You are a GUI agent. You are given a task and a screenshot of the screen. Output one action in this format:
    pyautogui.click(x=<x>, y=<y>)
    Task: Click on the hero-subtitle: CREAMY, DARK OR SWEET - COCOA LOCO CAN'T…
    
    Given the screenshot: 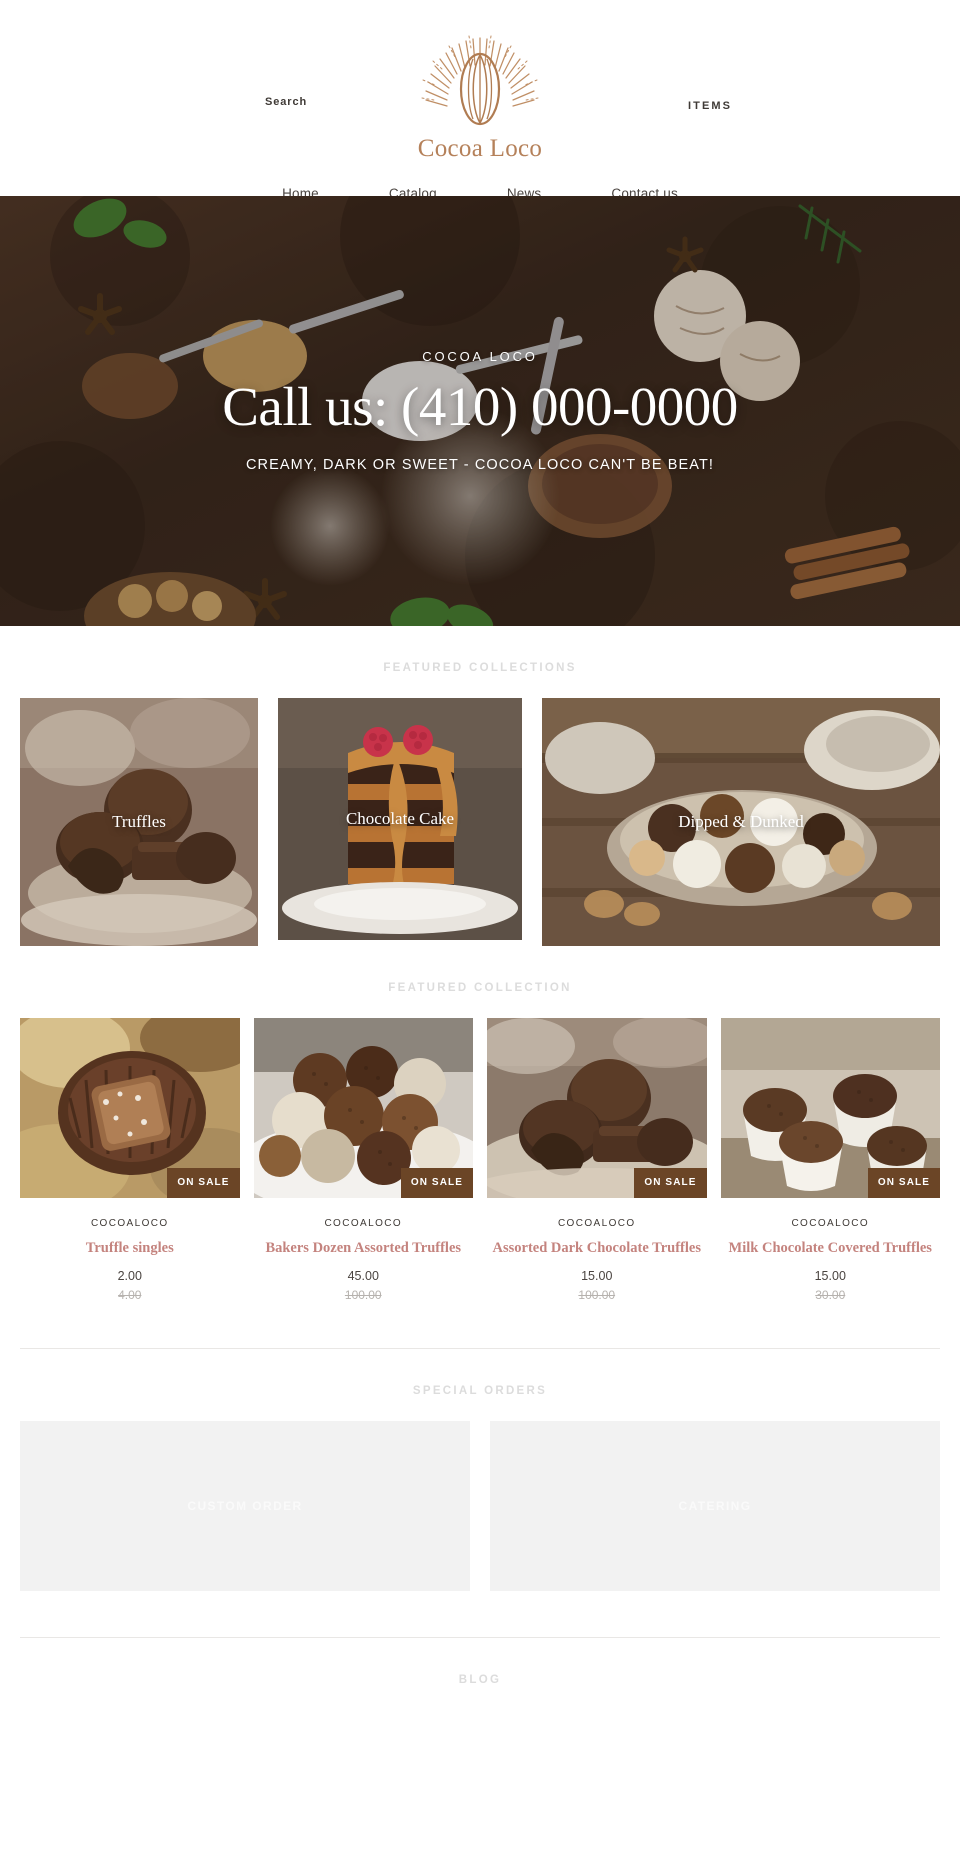 What is the action you would take?
    pyautogui.click(x=480, y=465)
    